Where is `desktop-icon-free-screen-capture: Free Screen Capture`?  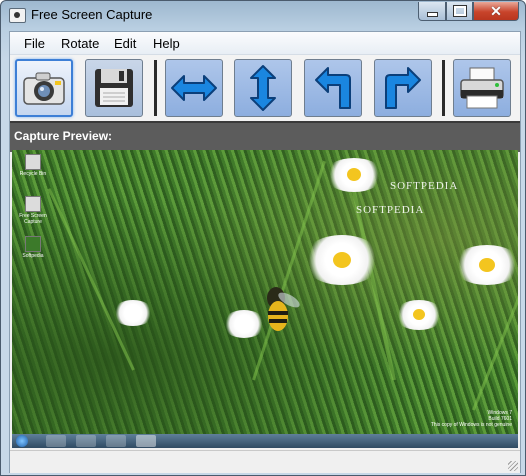
desktop-icon-free-screen-capture: Free Screen Capture is located at coordinates (33, 210).